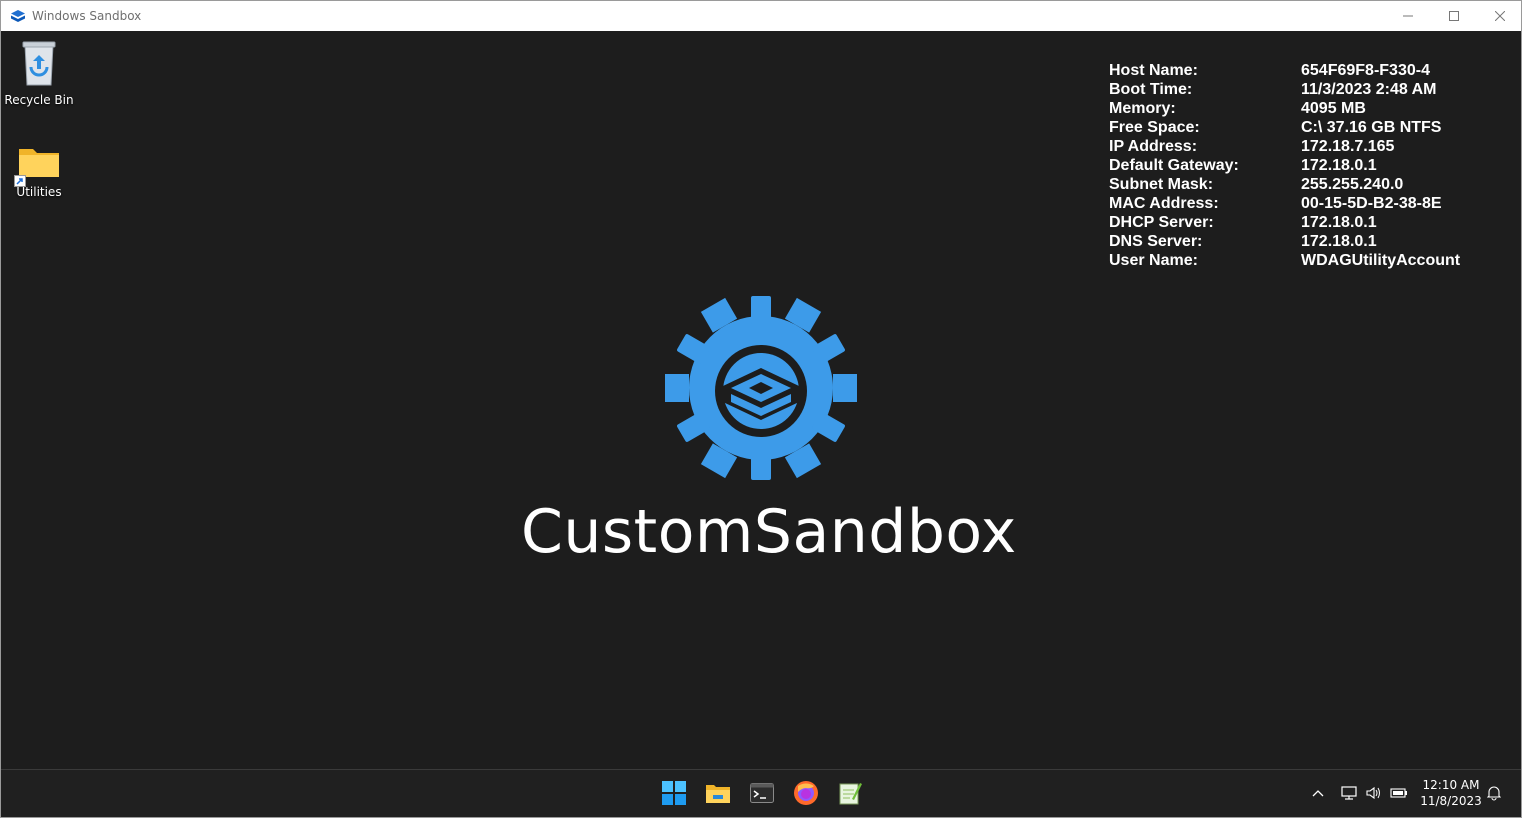  Describe the element at coordinates (1151, 89) in the screenshot. I see `info-key: Boot Time:` at that location.